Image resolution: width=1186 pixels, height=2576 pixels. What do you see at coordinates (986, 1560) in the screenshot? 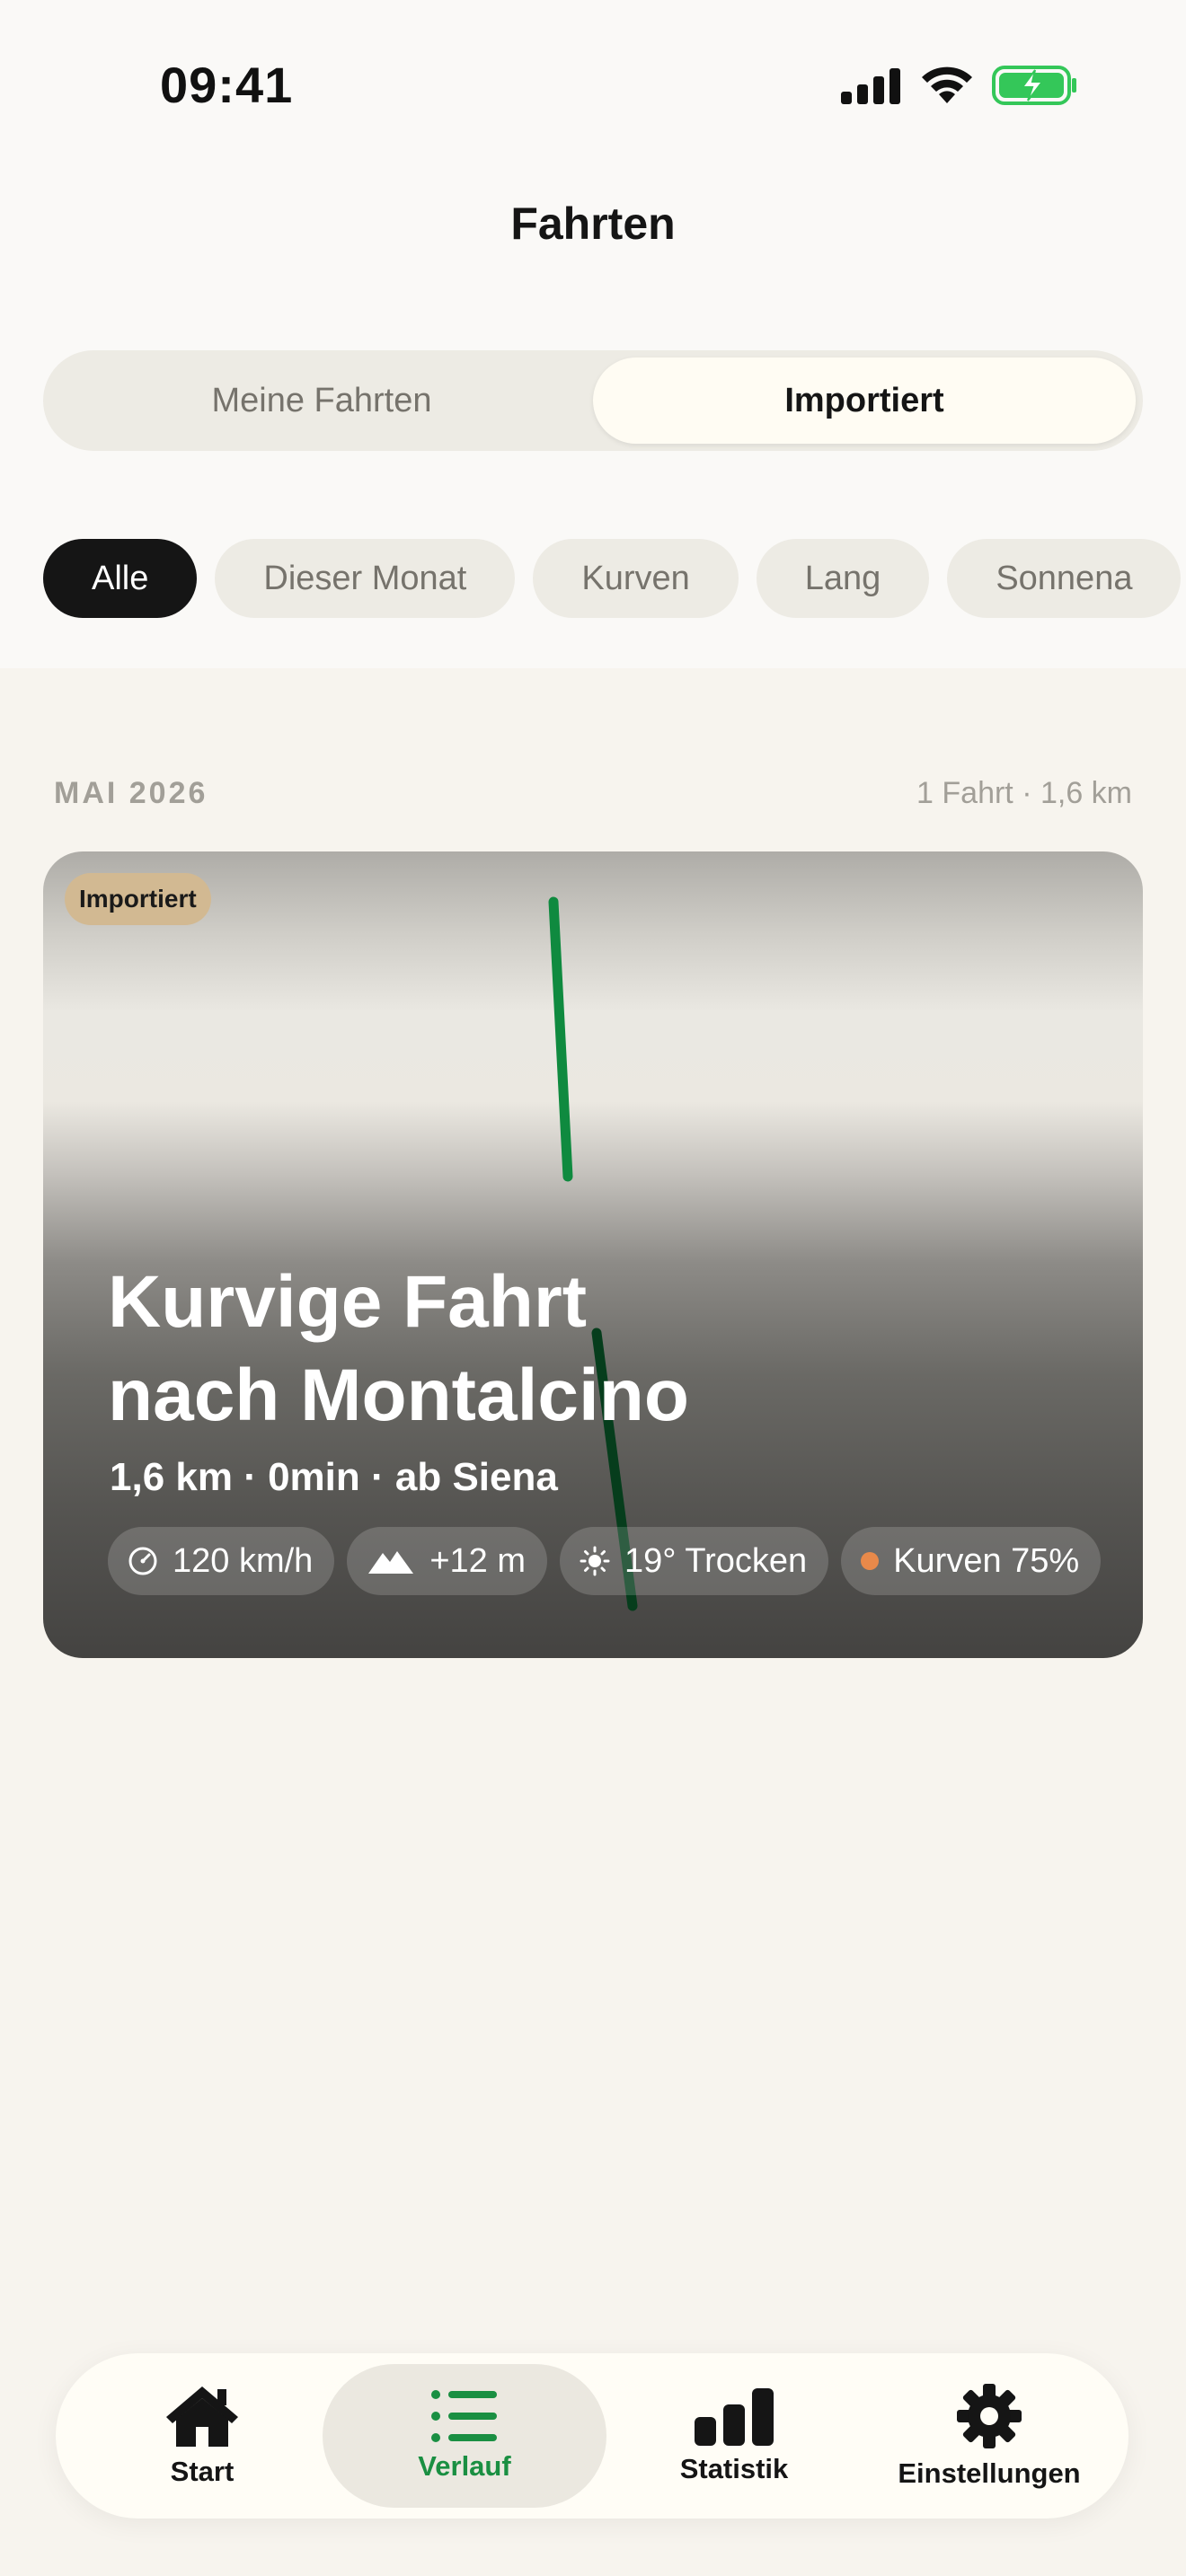
I see `stat-curves-value: Kurven 75%` at bounding box center [986, 1560].